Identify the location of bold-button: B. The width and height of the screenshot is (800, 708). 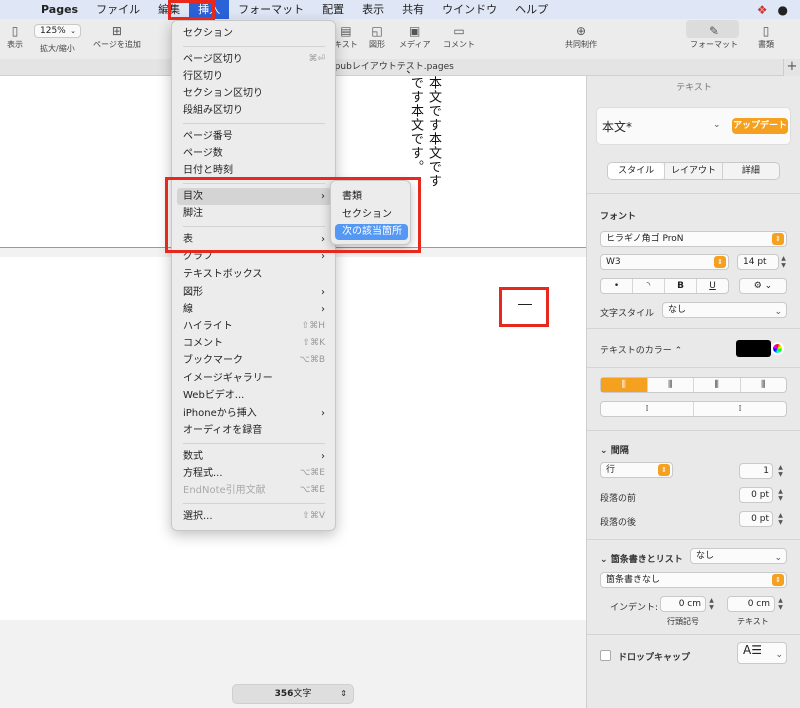
(680, 286).